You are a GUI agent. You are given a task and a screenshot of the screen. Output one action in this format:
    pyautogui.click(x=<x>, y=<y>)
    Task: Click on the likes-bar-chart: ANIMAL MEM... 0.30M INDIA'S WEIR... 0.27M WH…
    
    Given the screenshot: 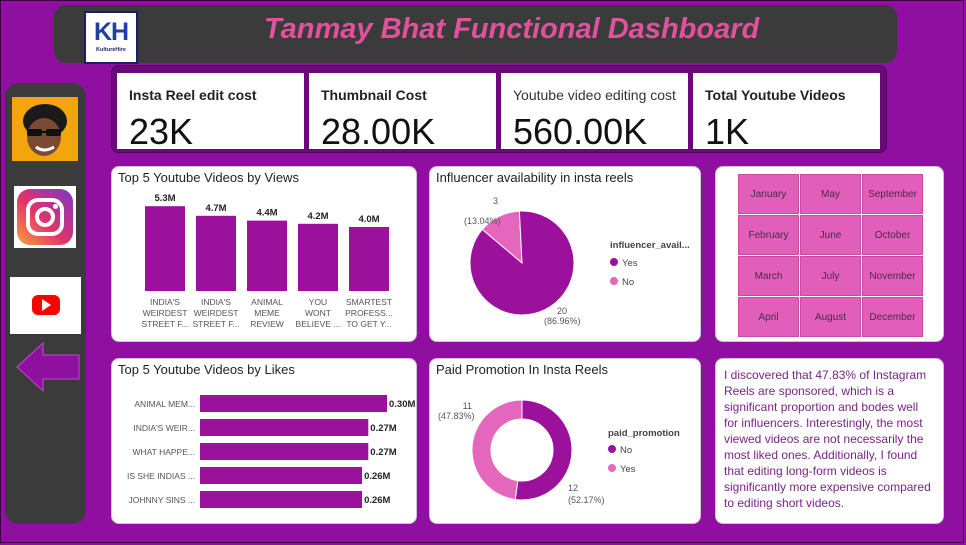 What is the action you would take?
    pyautogui.click(x=271, y=451)
    